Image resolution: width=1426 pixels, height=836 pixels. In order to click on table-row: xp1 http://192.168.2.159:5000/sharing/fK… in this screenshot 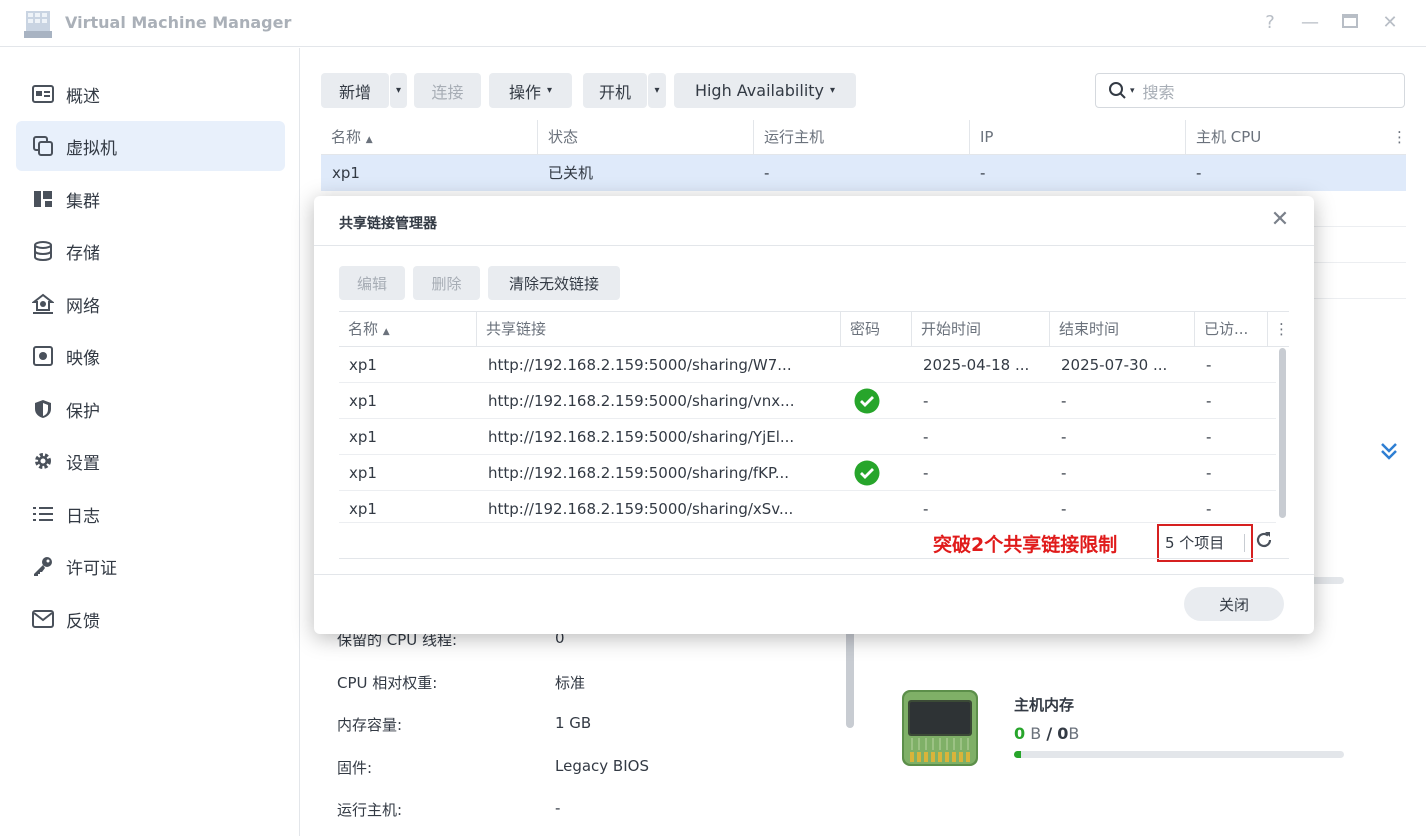, I will do `click(807, 473)`.